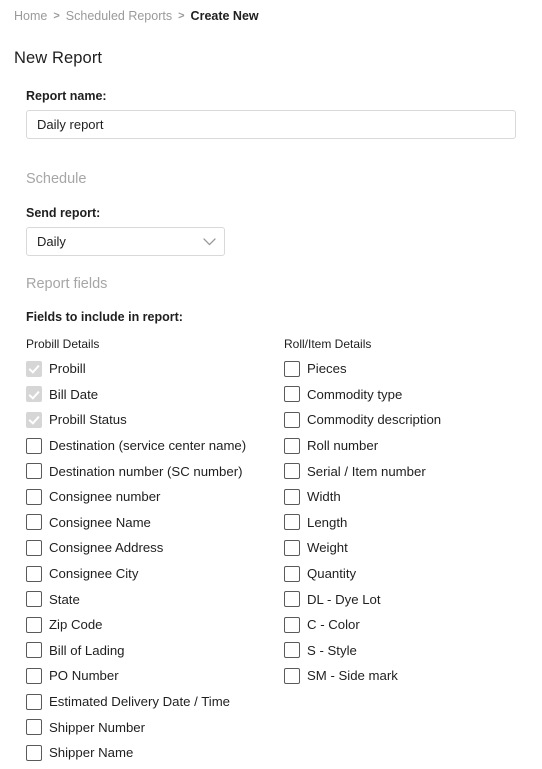  Describe the element at coordinates (155, 369) in the screenshot. I see `checkbox-row: Probill` at that location.